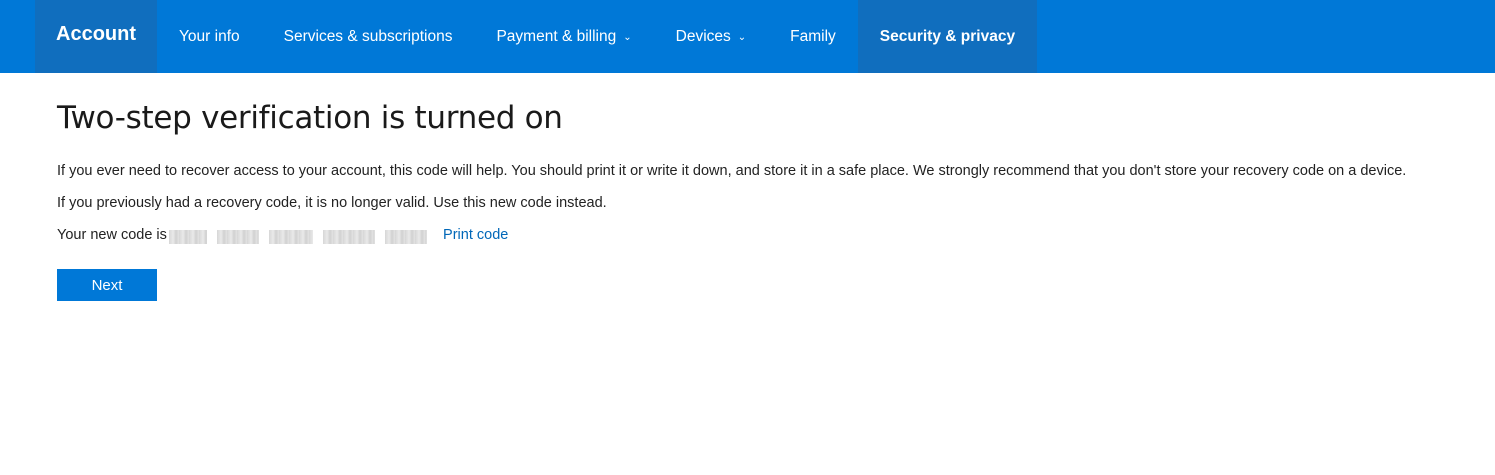 Image resolution: width=1495 pixels, height=475 pixels. I want to click on nav-item-security-privacy: Security & privacy, so click(947, 36).